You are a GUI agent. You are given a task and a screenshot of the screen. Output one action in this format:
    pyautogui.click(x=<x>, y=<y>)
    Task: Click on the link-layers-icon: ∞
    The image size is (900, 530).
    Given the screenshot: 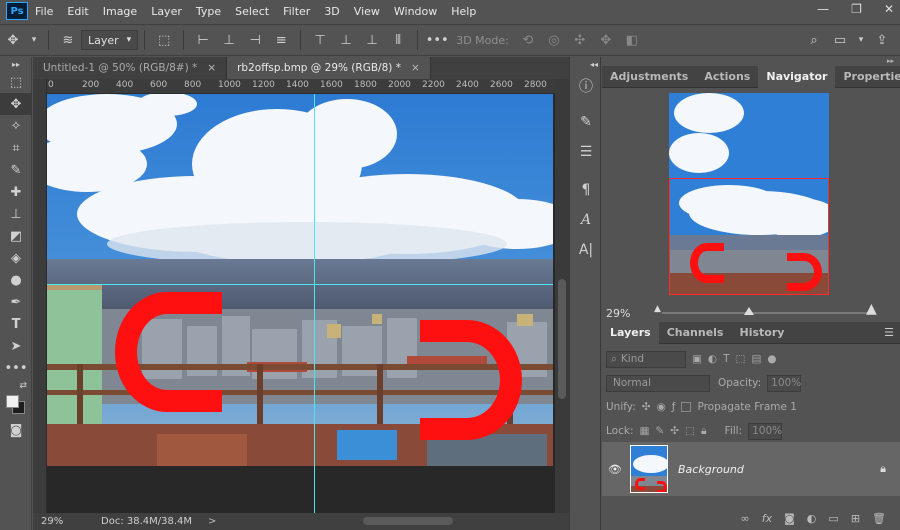 What is the action you would take?
    pyautogui.click(x=745, y=518)
    